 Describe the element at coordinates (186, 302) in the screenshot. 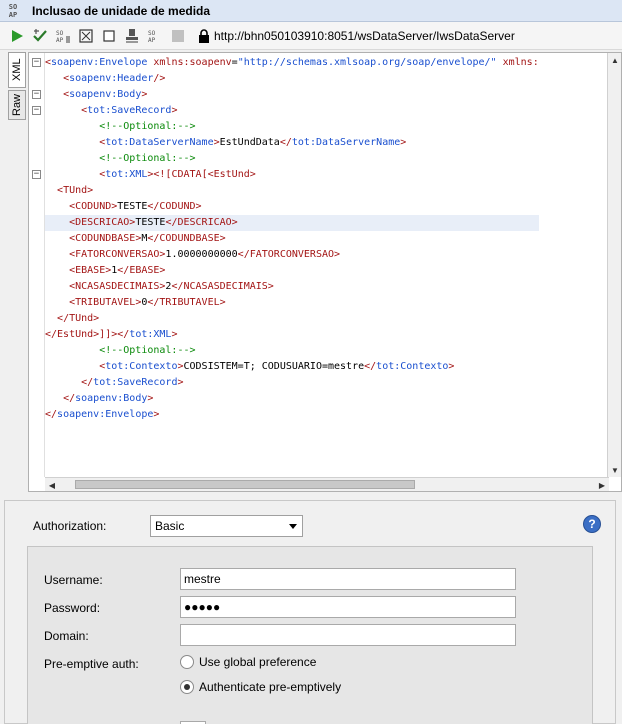

I see `code-token: </TRIBUTAVEL>` at that location.